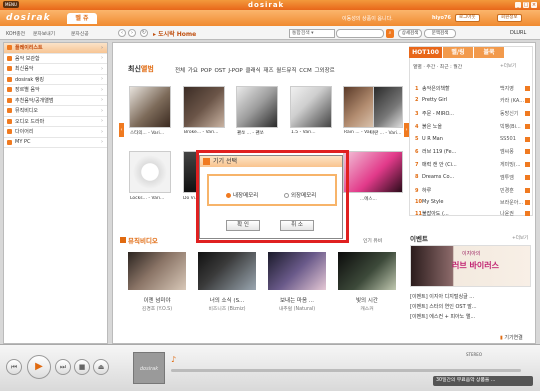  Describe the element at coordinates (144, 33) in the screenshot. I see `refresh-icon: ↻` at that location.